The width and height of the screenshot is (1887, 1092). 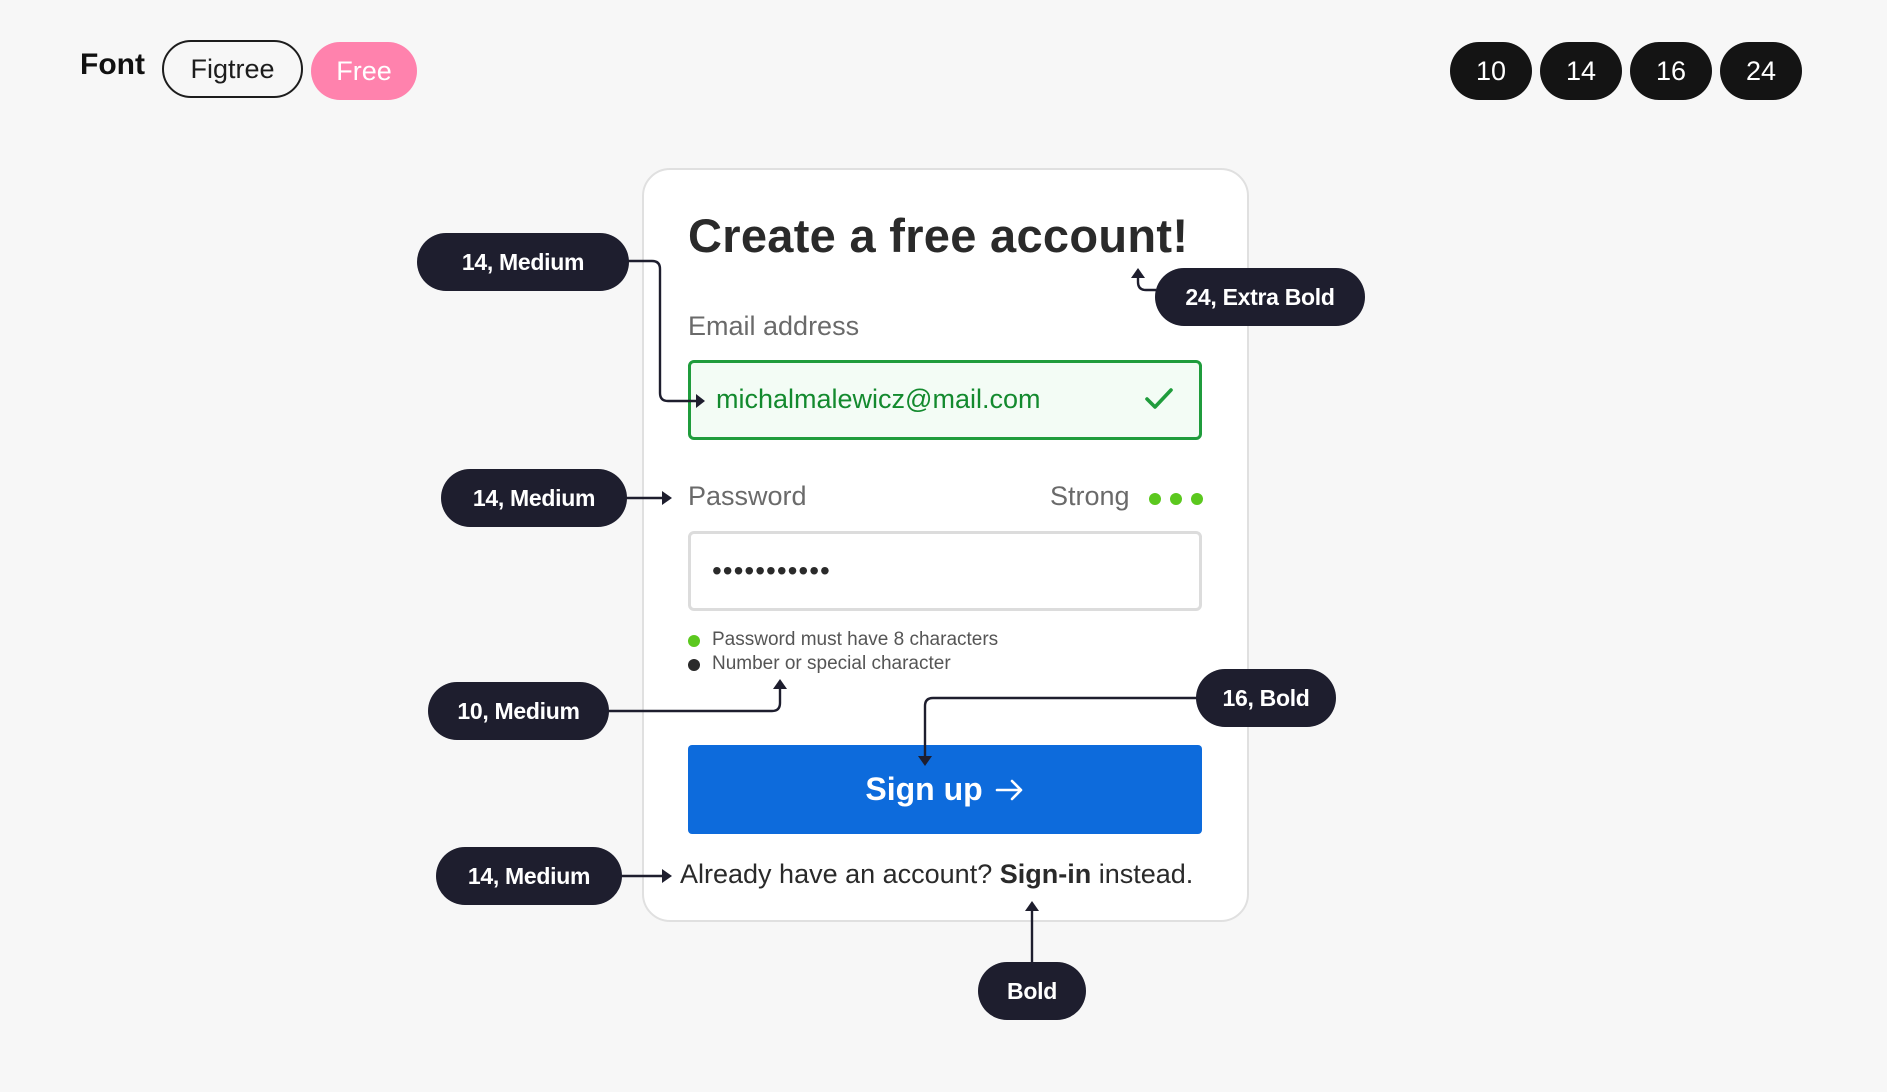 What do you see at coordinates (694, 665) in the screenshot?
I see `rule-unmet-dot` at bounding box center [694, 665].